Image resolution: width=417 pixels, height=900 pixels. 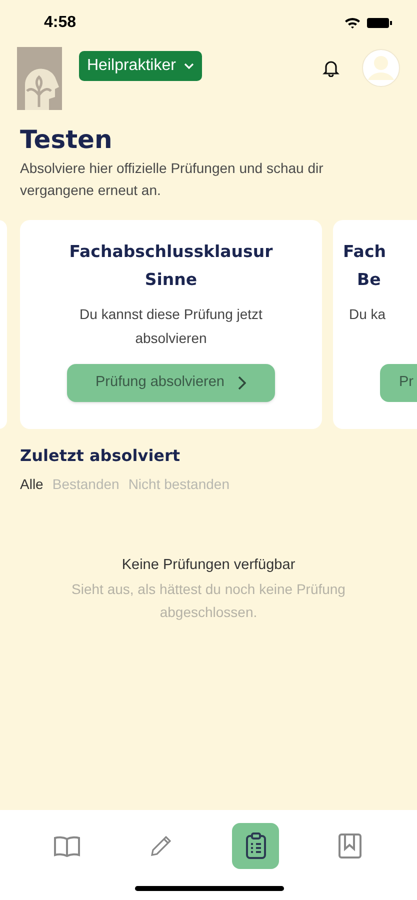 What do you see at coordinates (32, 484) in the screenshot?
I see `filter-tab: Alle` at bounding box center [32, 484].